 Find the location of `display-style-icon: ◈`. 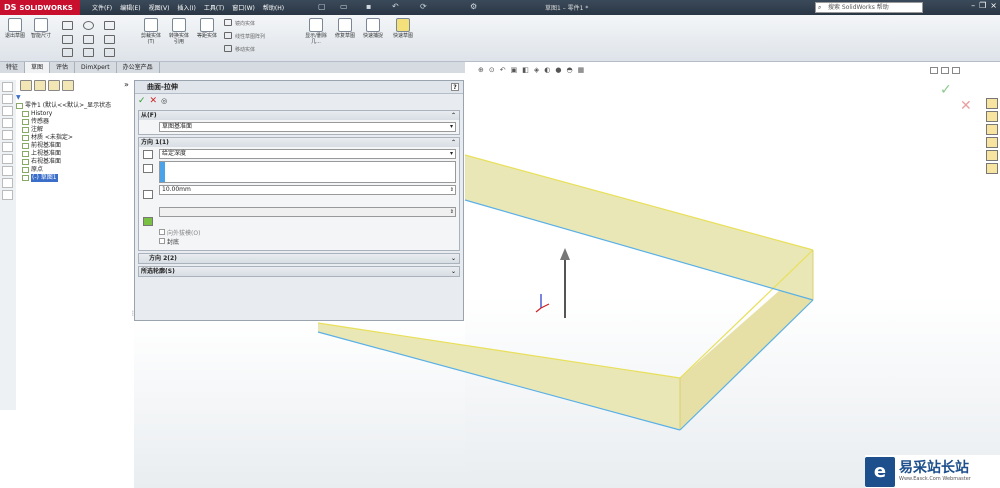

display-style-icon: ◈ is located at coordinates (536, 70).